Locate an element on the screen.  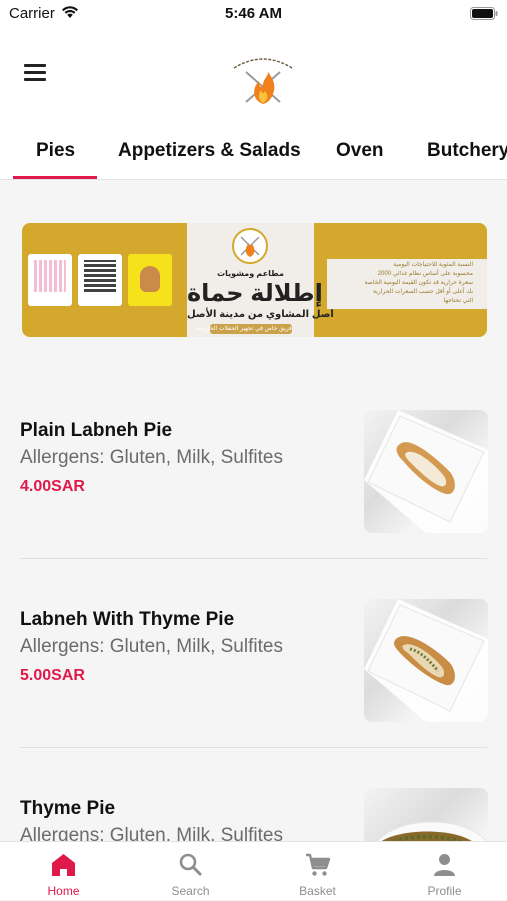
brand-subtitle: أصل المشاوي من مدينة الأصل is located at coordinates (260, 314).